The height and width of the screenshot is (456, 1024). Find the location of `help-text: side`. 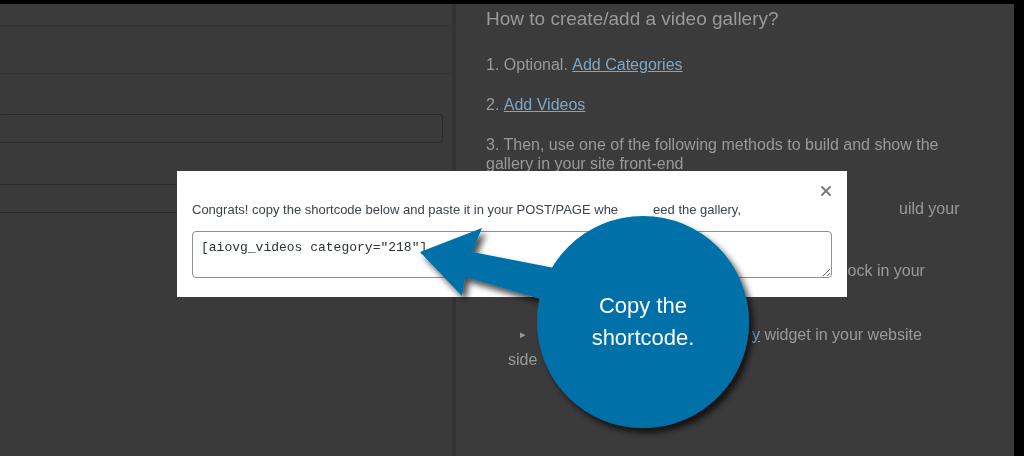

help-text: side is located at coordinates (523, 359).